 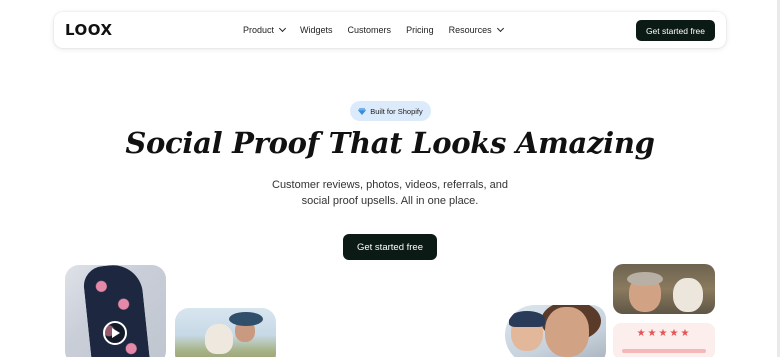 What do you see at coordinates (89, 30) in the screenshot?
I see `logo: LOOX` at bounding box center [89, 30].